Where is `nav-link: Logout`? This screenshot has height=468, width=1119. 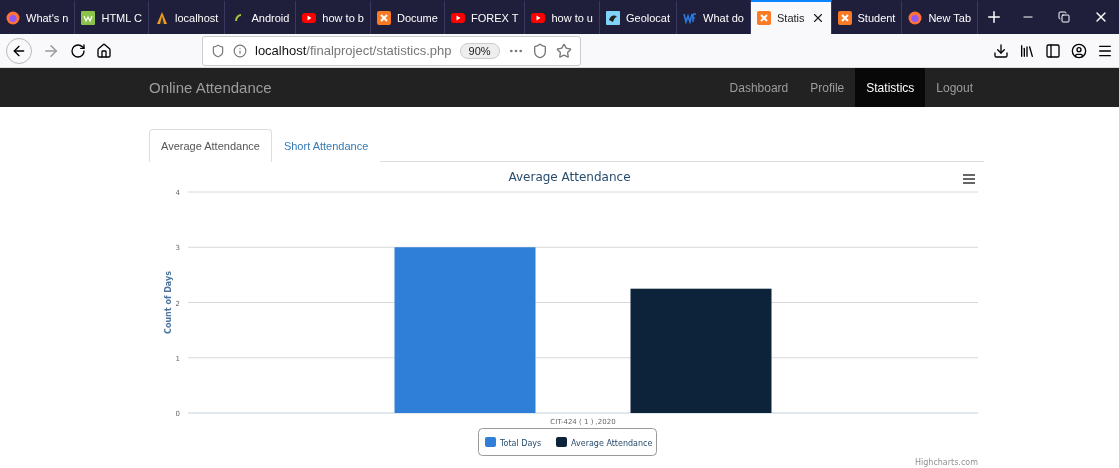
nav-link: Logout is located at coordinates (954, 87).